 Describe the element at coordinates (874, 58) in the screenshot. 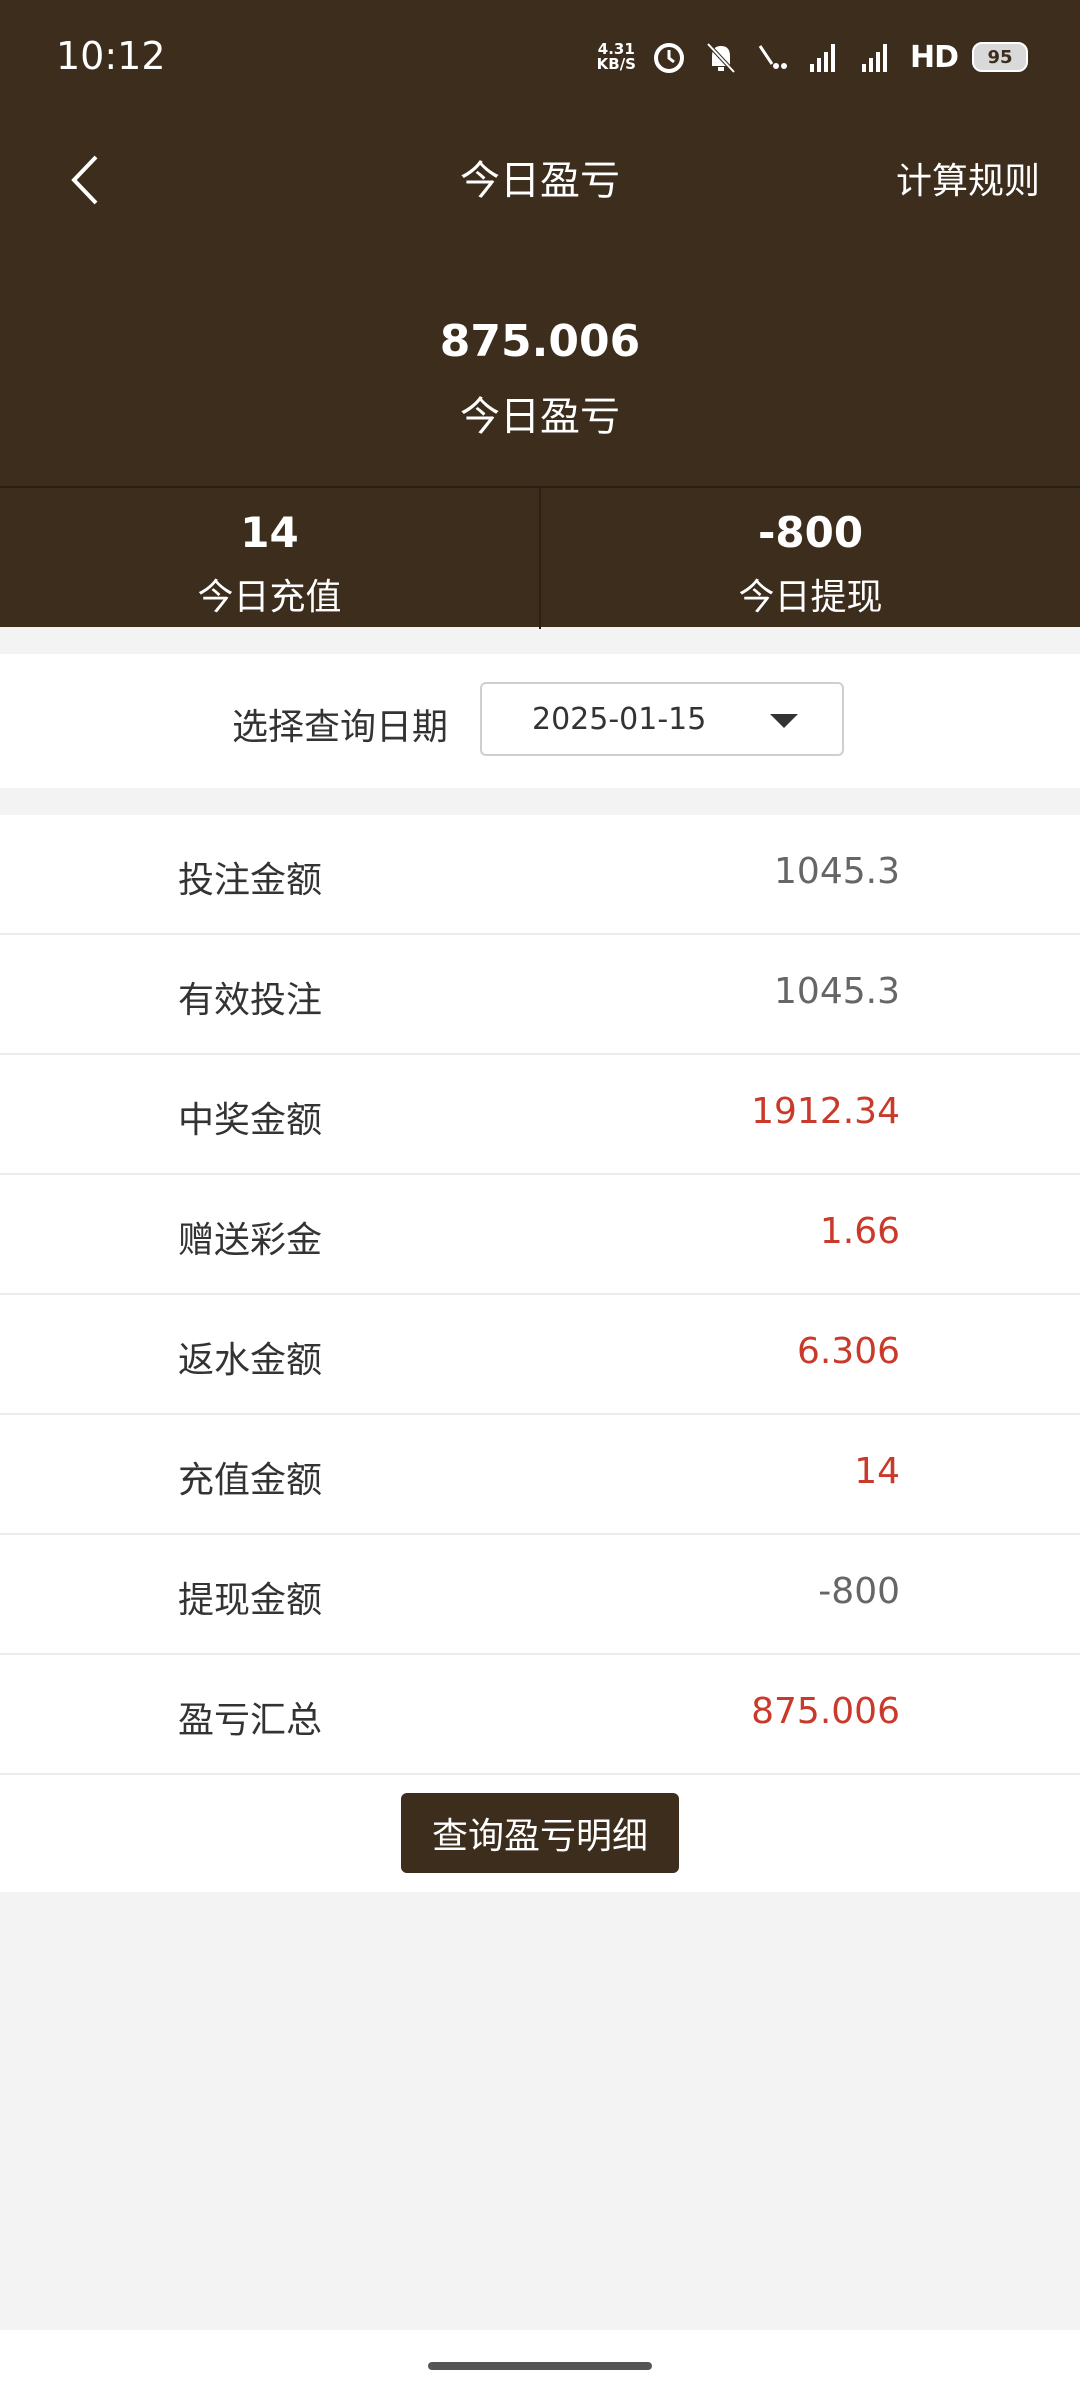

I see `signal-4g-icon` at that location.